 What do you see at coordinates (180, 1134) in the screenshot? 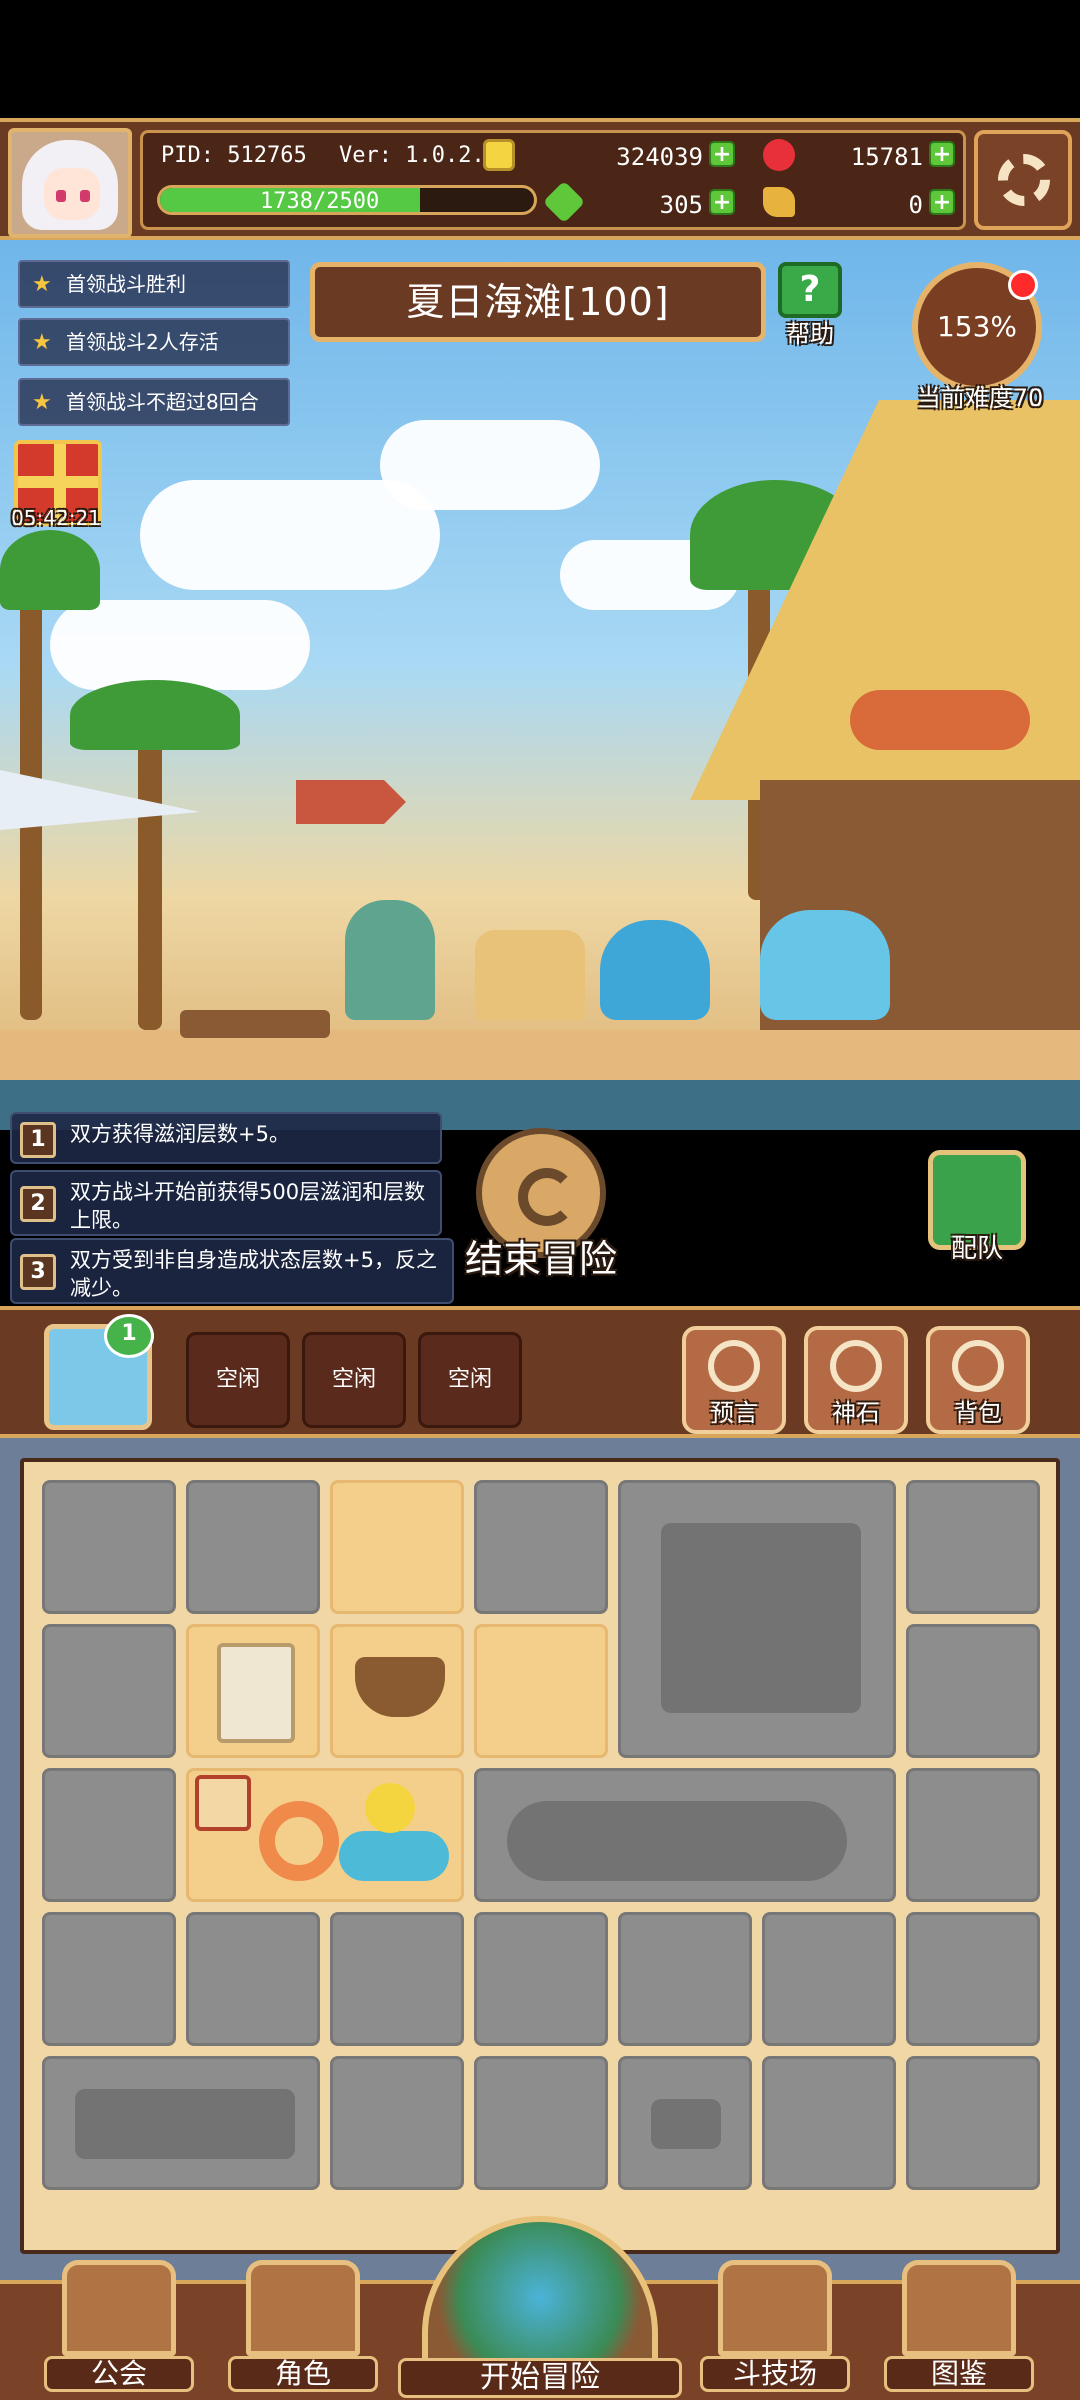
I see `effect-text: 双方获得滋润层数+5。` at bounding box center [180, 1134].